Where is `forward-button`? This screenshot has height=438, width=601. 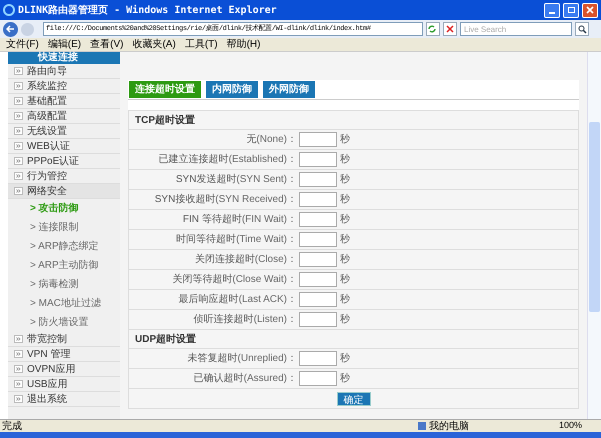 forward-button is located at coordinates (27, 29).